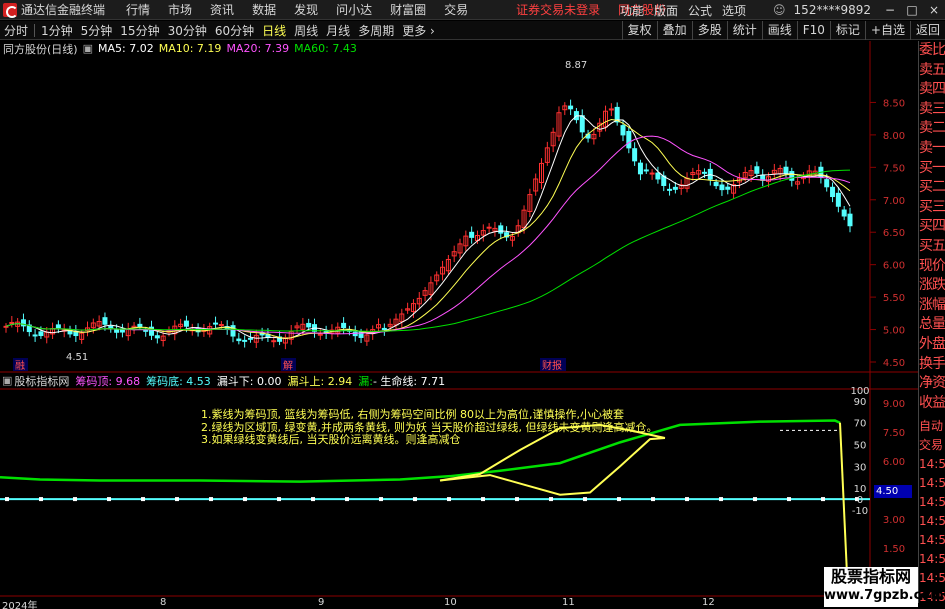 The width and height of the screenshot is (945, 609). What do you see at coordinates (860, 500) in the screenshot?
I see `indicator-tick: 0` at bounding box center [860, 500].